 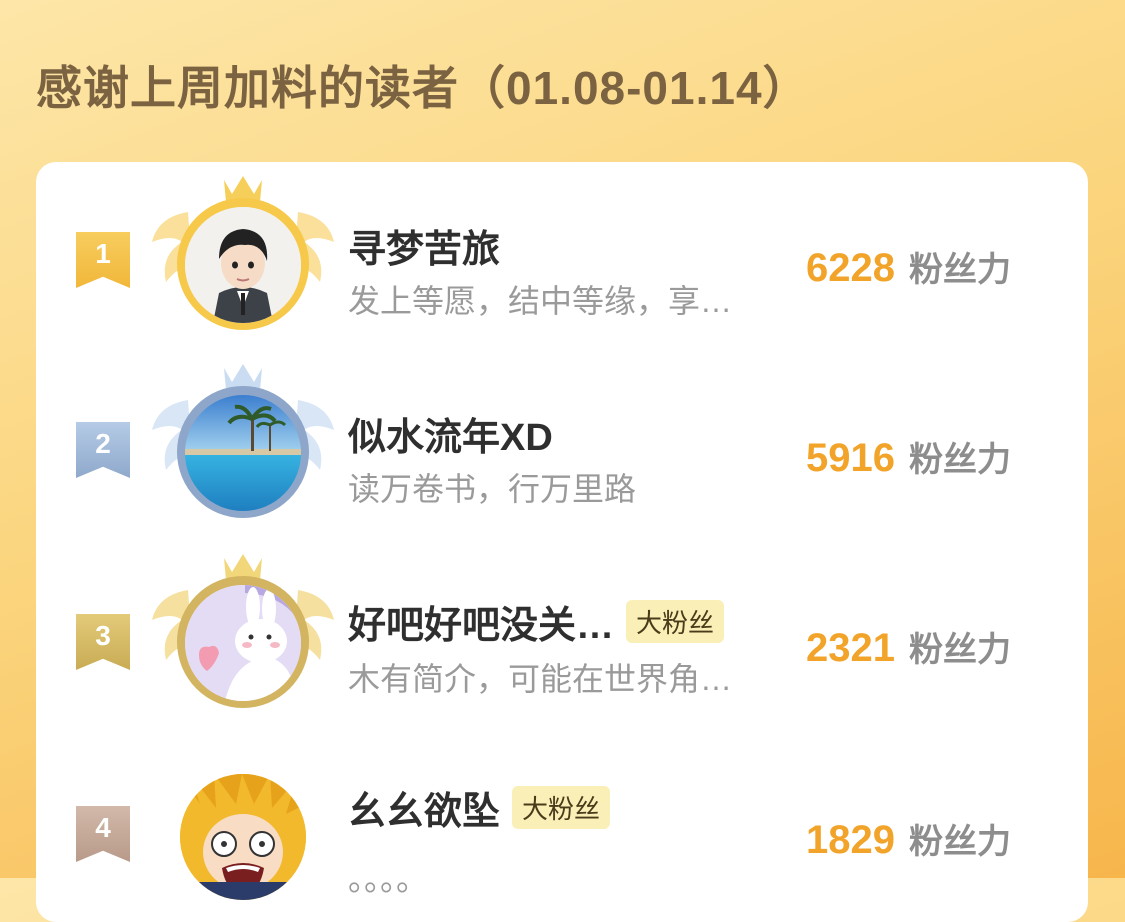 I want to click on avatar-frame-bronze, so click(x=243, y=640).